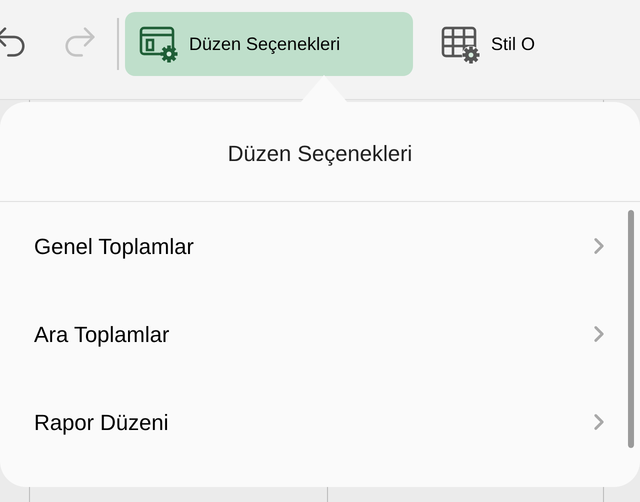 The height and width of the screenshot is (502, 640). What do you see at coordinates (159, 44) in the screenshot?
I see `layout-settings-icon` at bounding box center [159, 44].